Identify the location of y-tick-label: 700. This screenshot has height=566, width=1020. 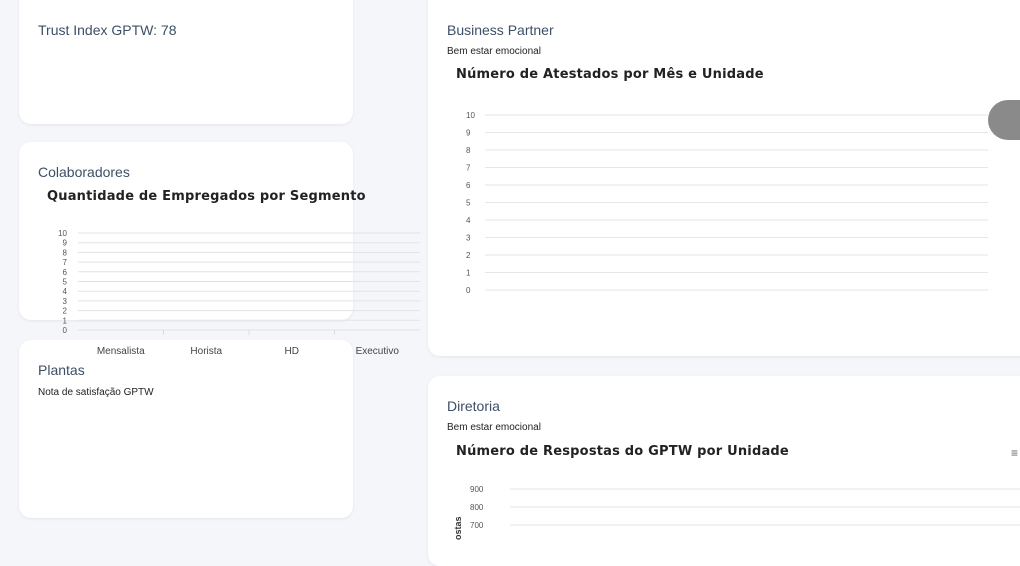
(477, 525).